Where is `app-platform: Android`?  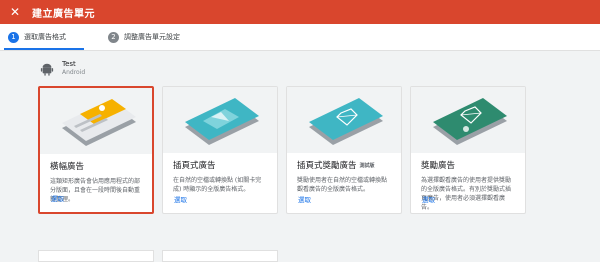 app-platform: Android is located at coordinates (74, 72).